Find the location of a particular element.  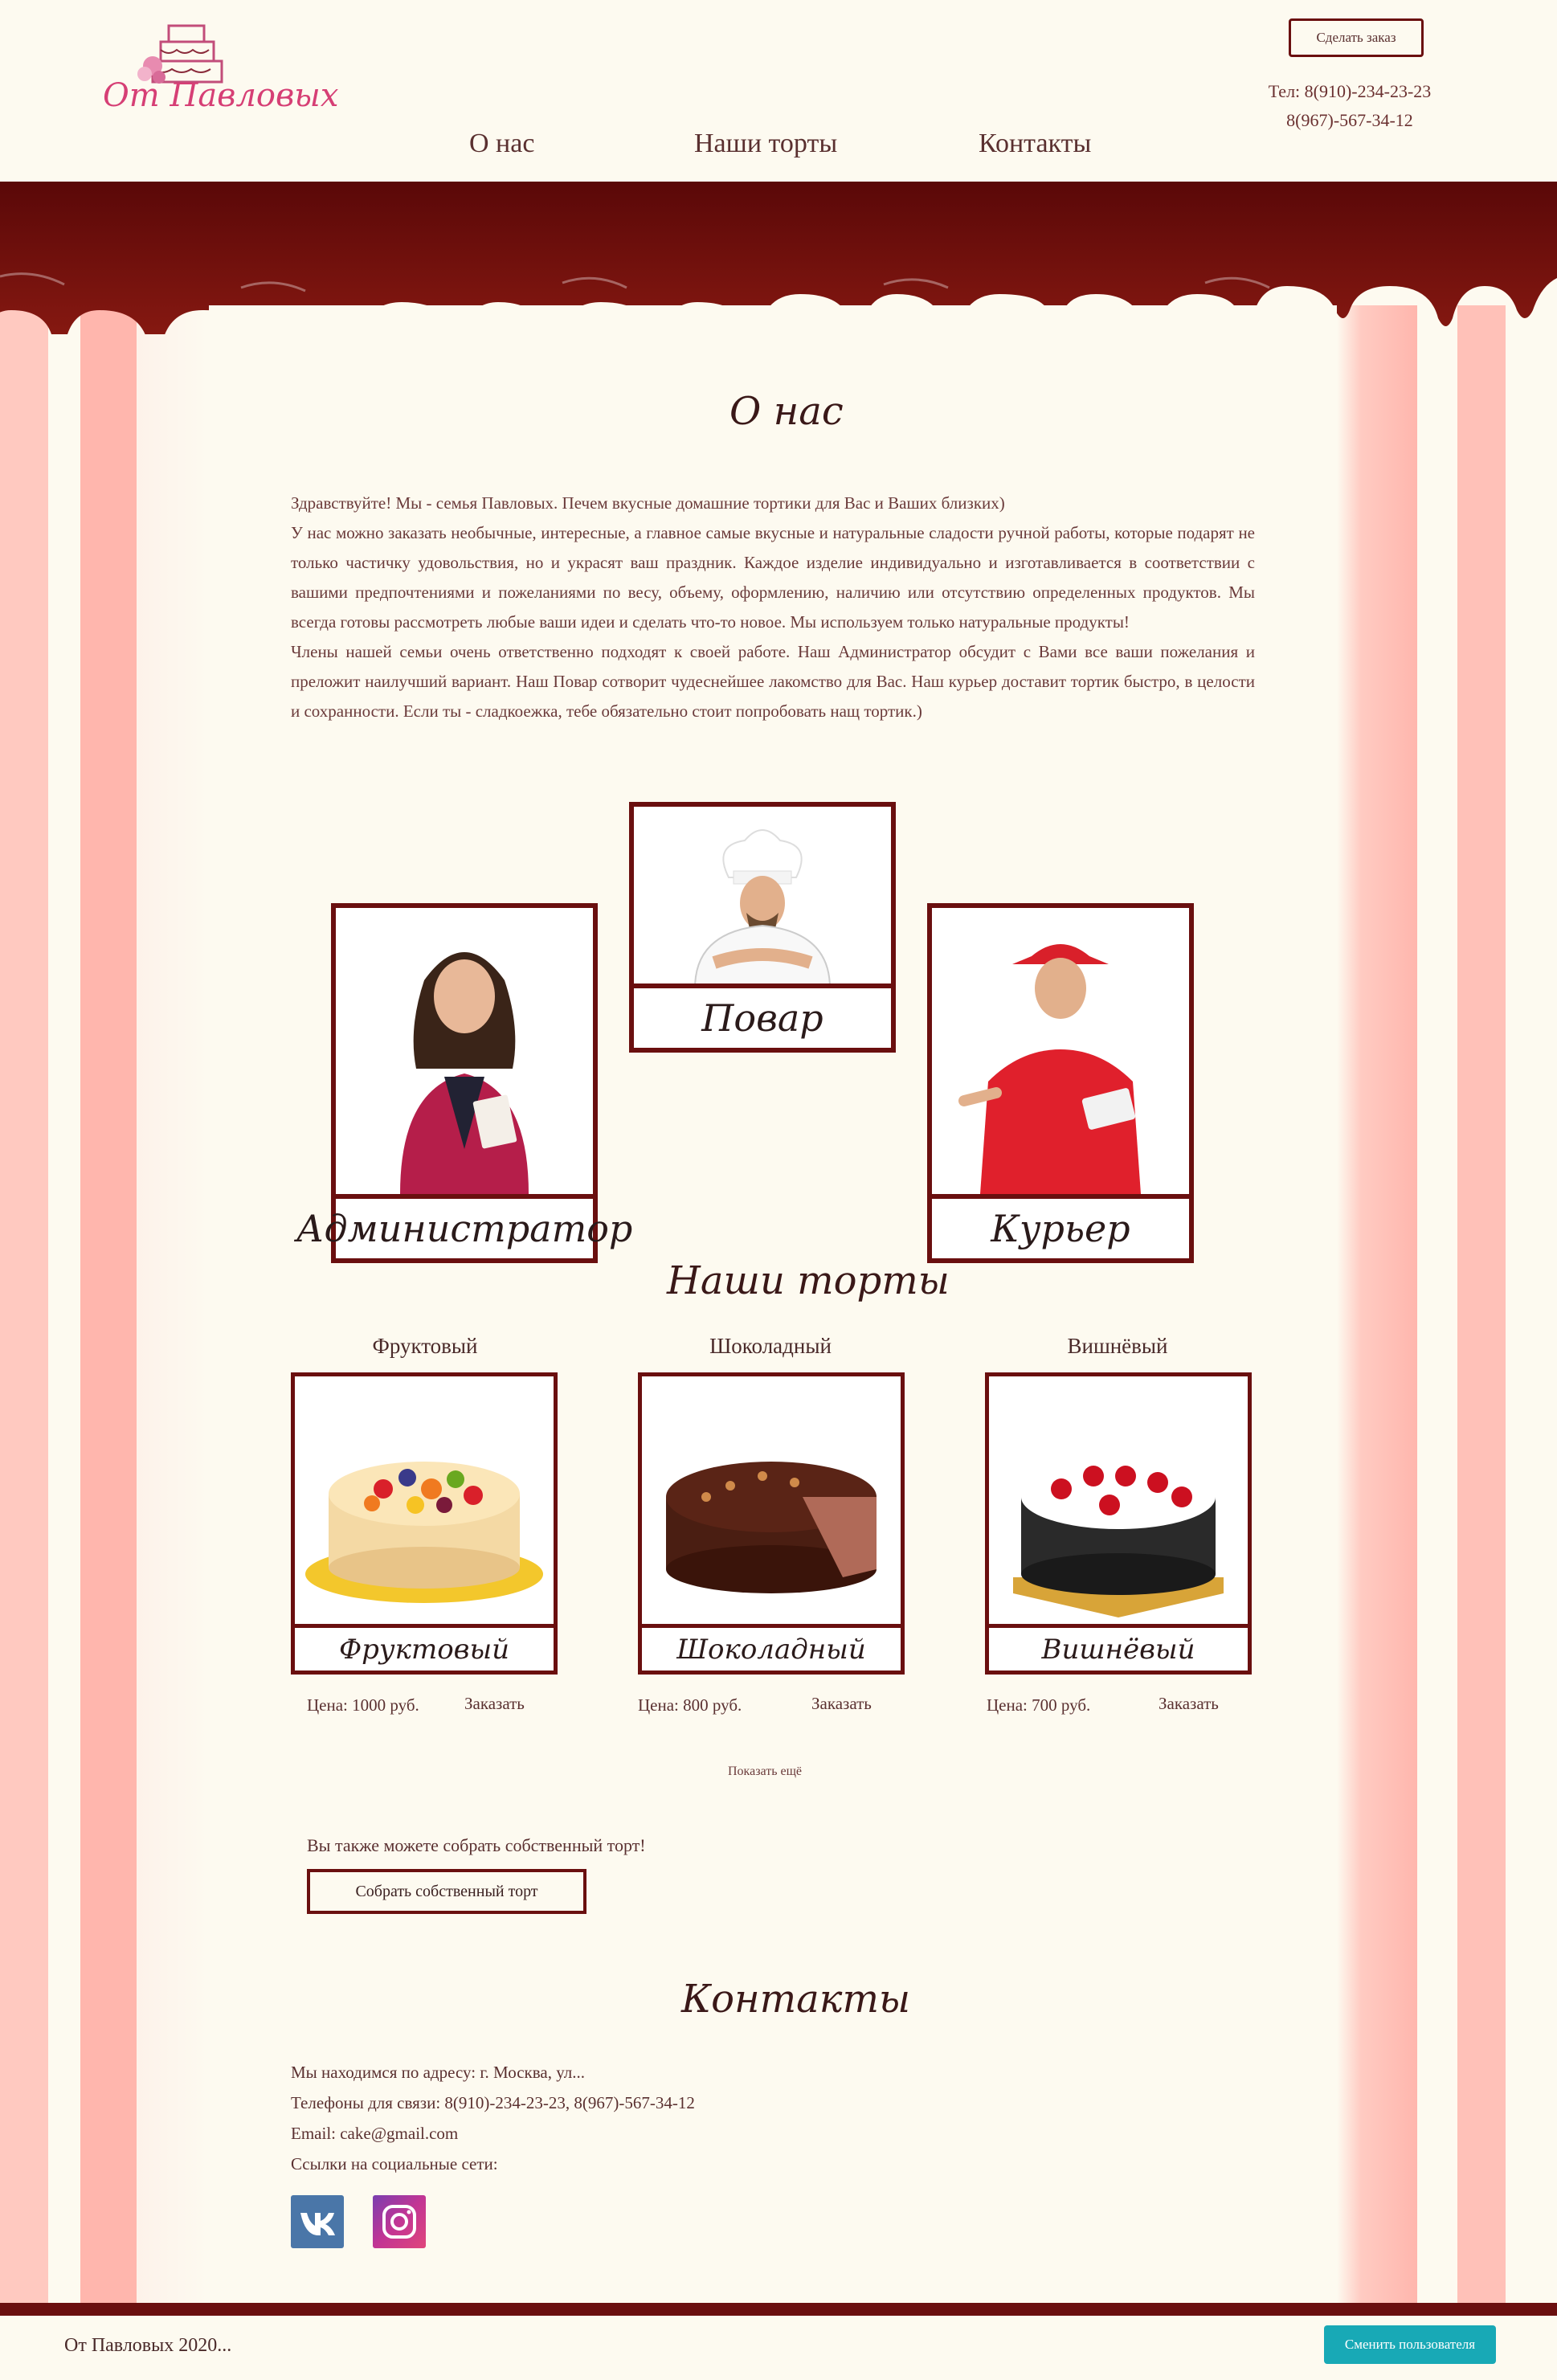

courier-photo is located at coordinates (1060, 1051).